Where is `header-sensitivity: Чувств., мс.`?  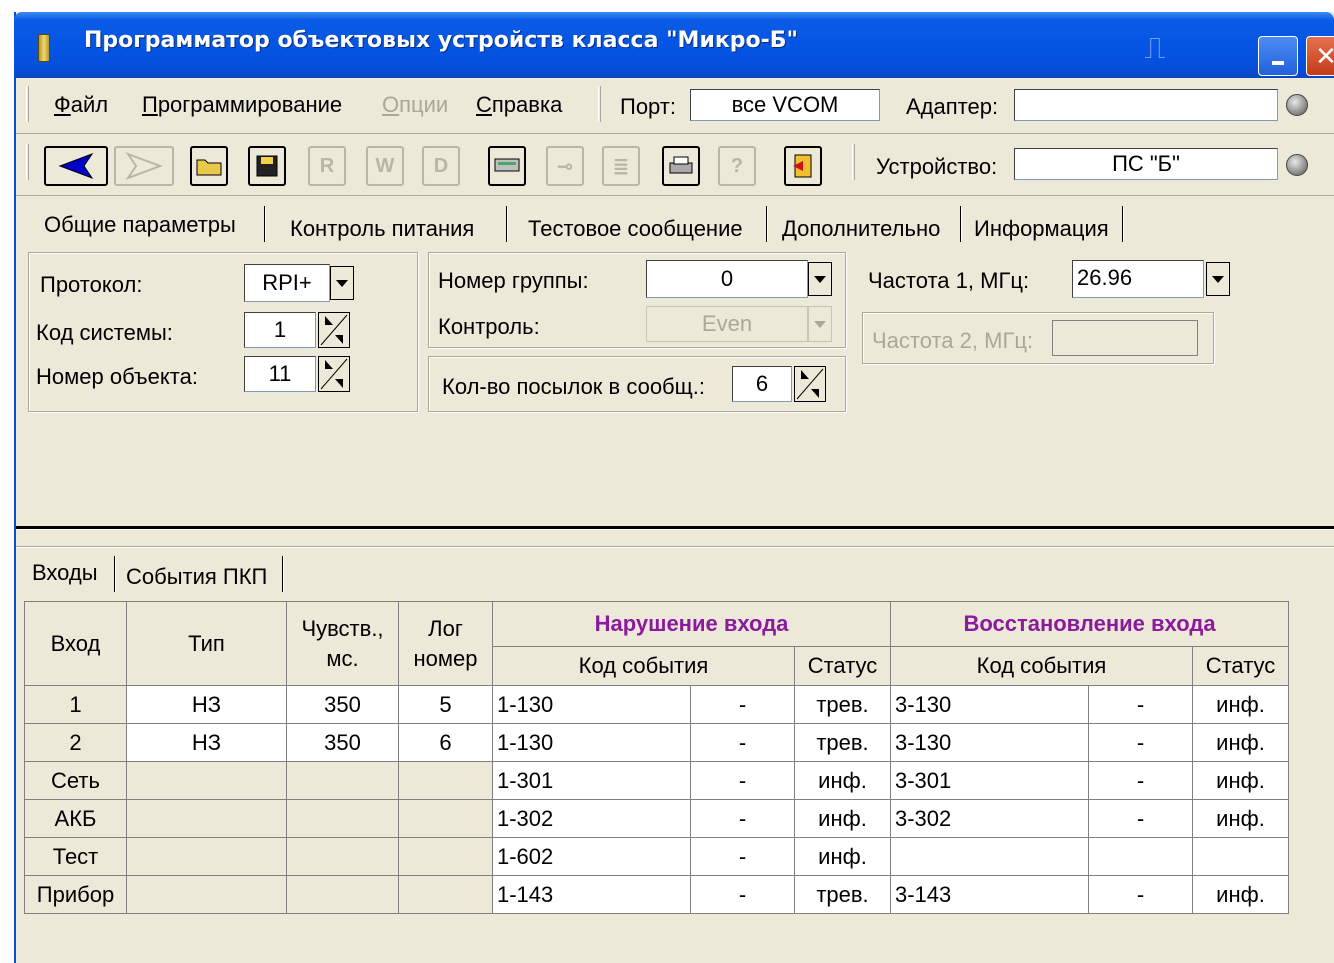 header-sensitivity: Чувств., мс. is located at coordinates (342, 643).